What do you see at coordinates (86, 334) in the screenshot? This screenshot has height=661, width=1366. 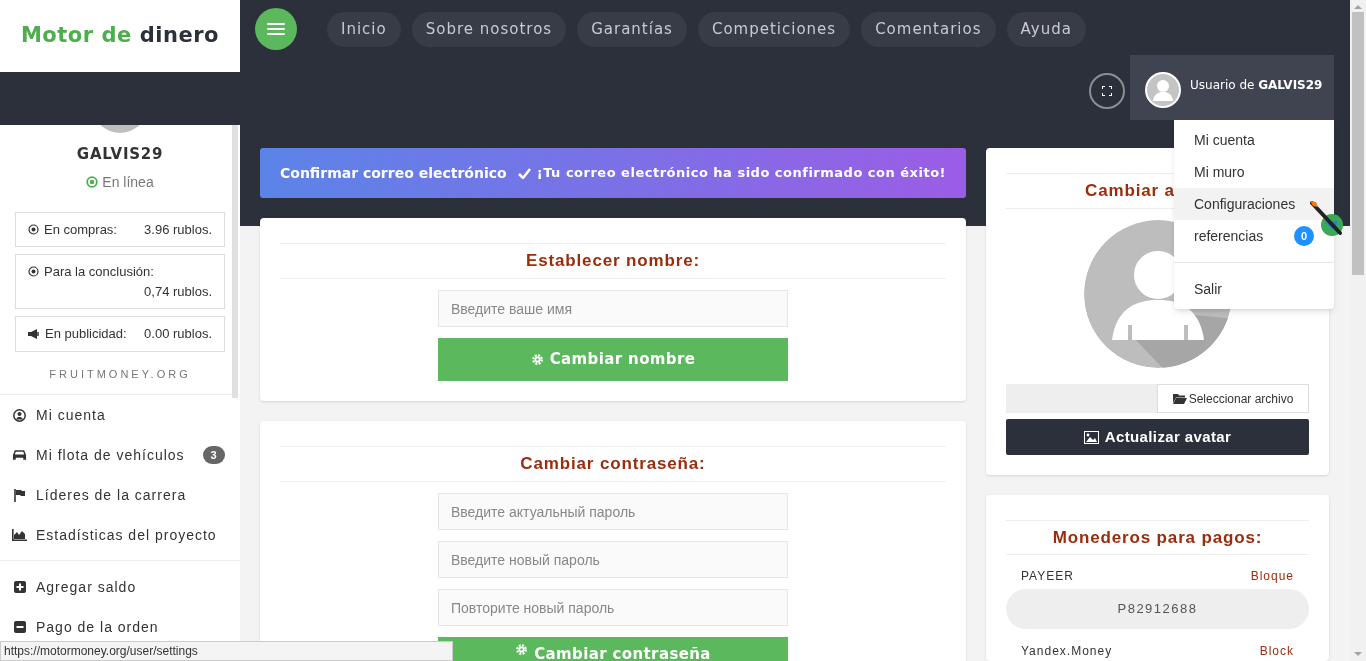 I see `balance-label: En publicidad:` at bounding box center [86, 334].